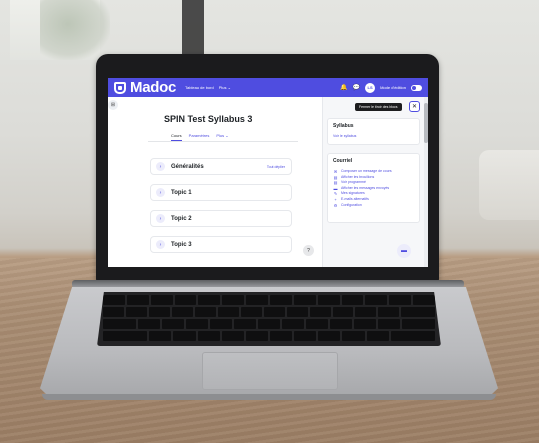 The height and width of the screenshot is (443, 539). What do you see at coordinates (426, 123) in the screenshot?
I see `scrollbar-thumb` at bounding box center [426, 123].